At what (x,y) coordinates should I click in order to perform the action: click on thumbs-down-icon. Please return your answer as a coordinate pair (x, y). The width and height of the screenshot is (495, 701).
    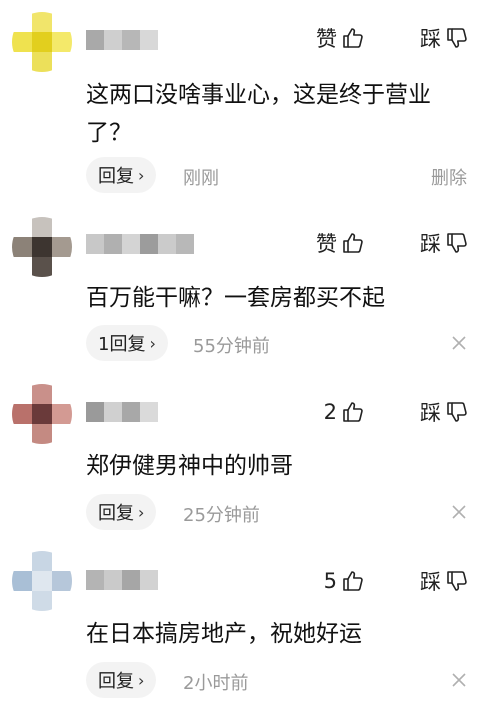
    Looking at the image, I should click on (457, 581).